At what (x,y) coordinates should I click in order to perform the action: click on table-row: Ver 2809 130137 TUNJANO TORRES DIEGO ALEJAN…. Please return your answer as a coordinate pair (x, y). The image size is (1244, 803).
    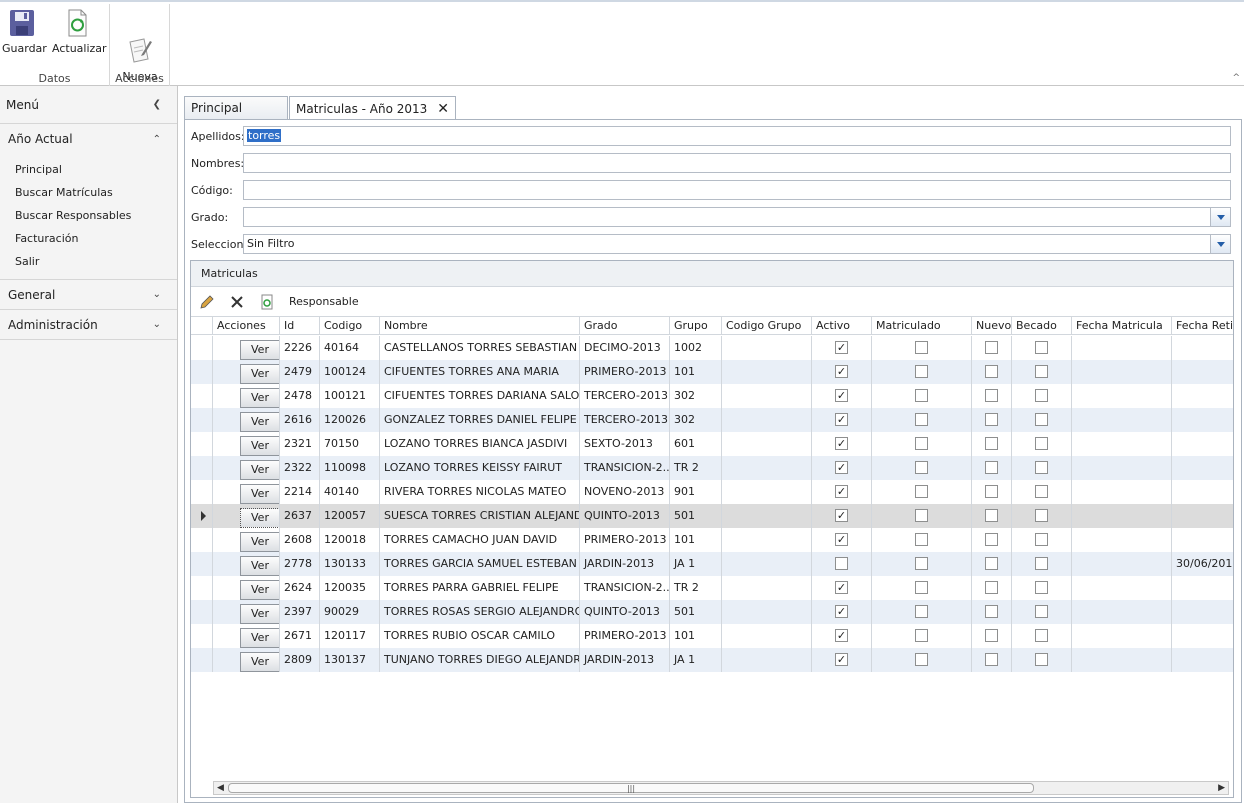
    Looking at the image, I should click on (712, 660).